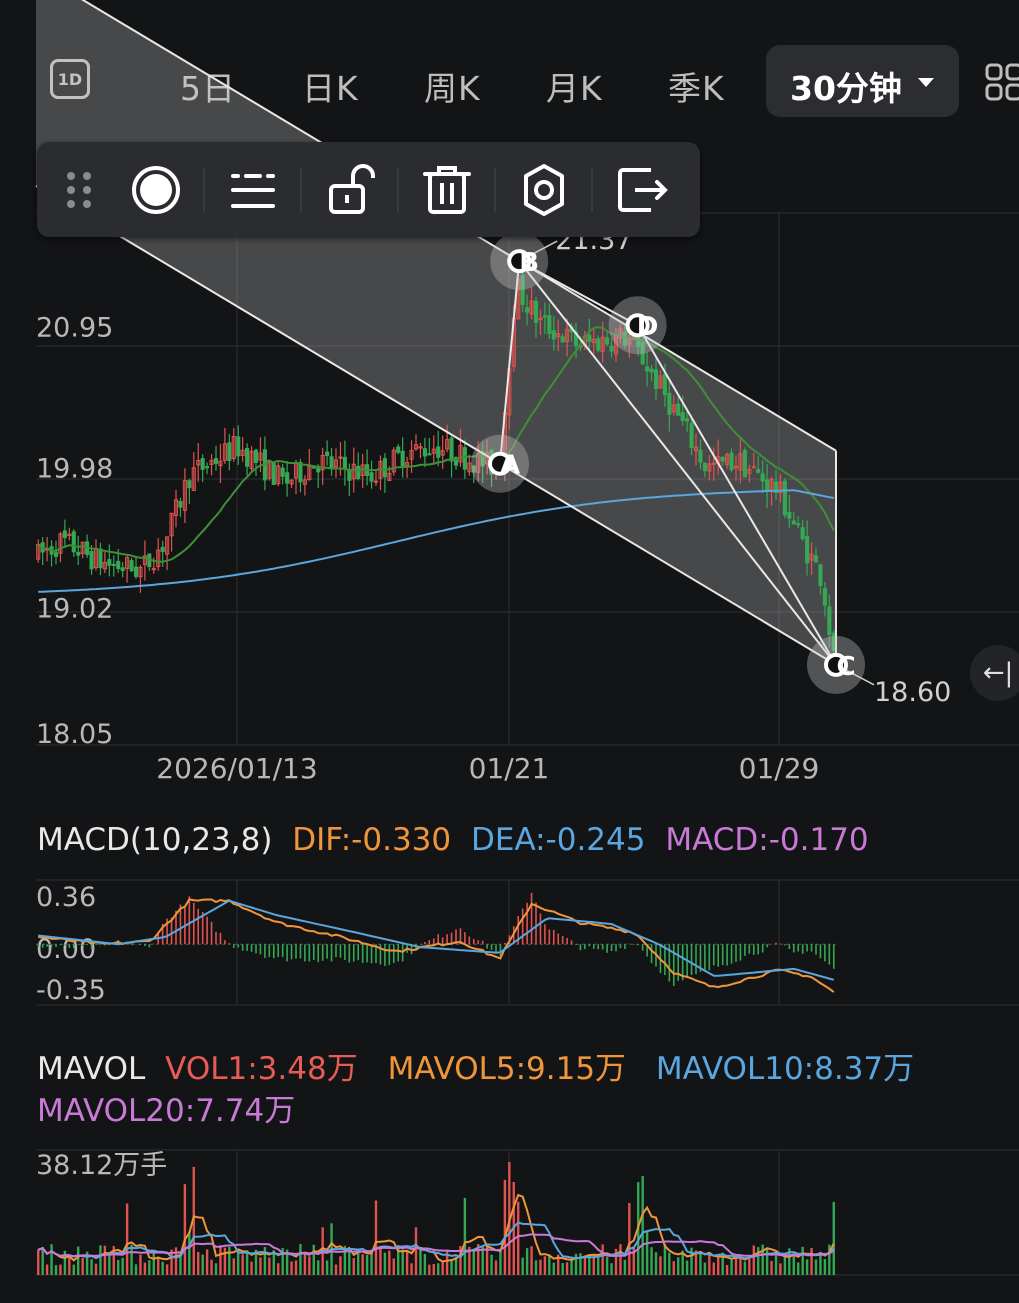  I want to click on record-icon, so click(156, 190).